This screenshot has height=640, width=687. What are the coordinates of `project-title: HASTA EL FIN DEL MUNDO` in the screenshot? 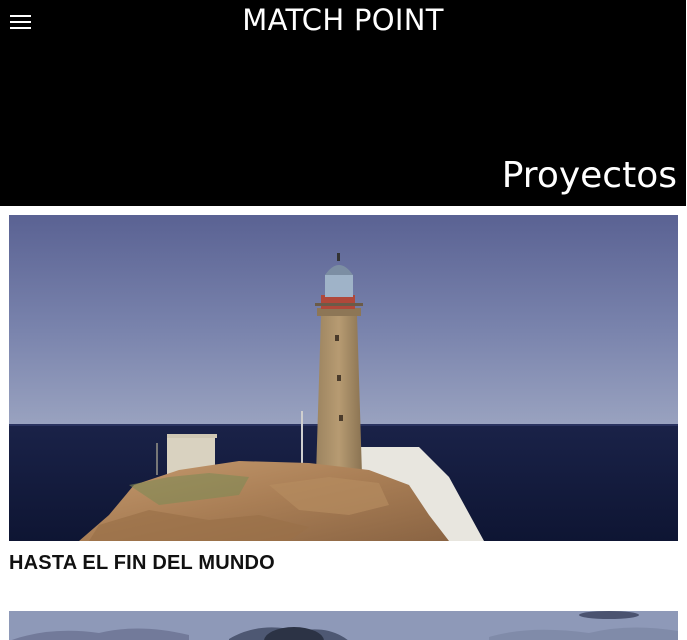 It's located at (142, 563).